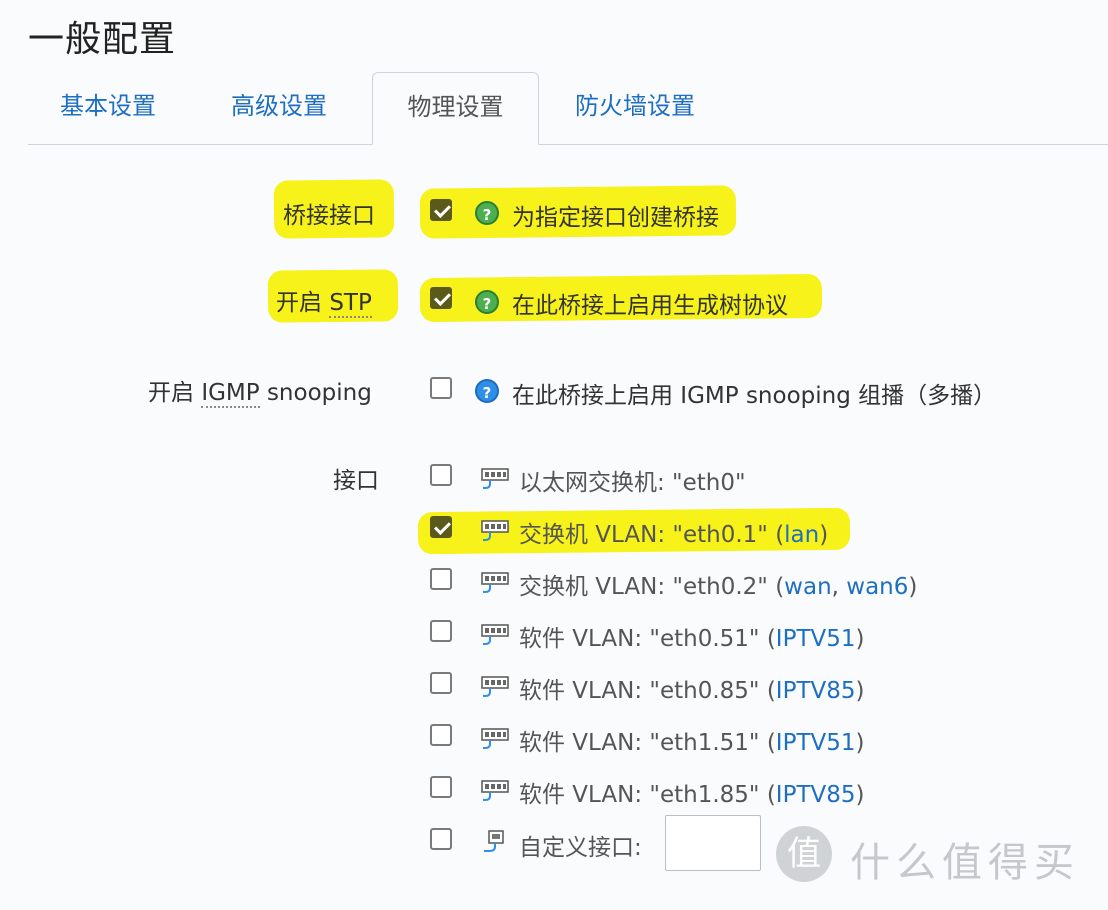  Describe the element at coordinates (108, 107) in the screenshot. I see `tab-basic-settings: 基本设置` at that location.